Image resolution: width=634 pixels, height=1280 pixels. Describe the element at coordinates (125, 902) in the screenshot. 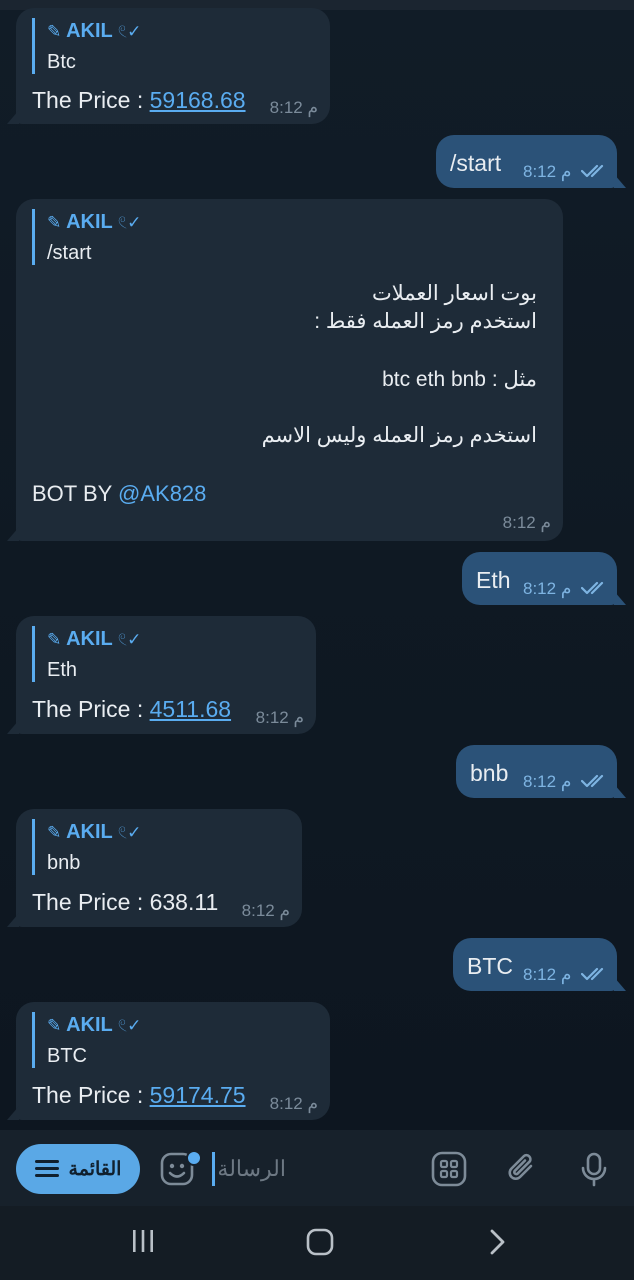

I see `price-line: The Price : 638.11` at that location.